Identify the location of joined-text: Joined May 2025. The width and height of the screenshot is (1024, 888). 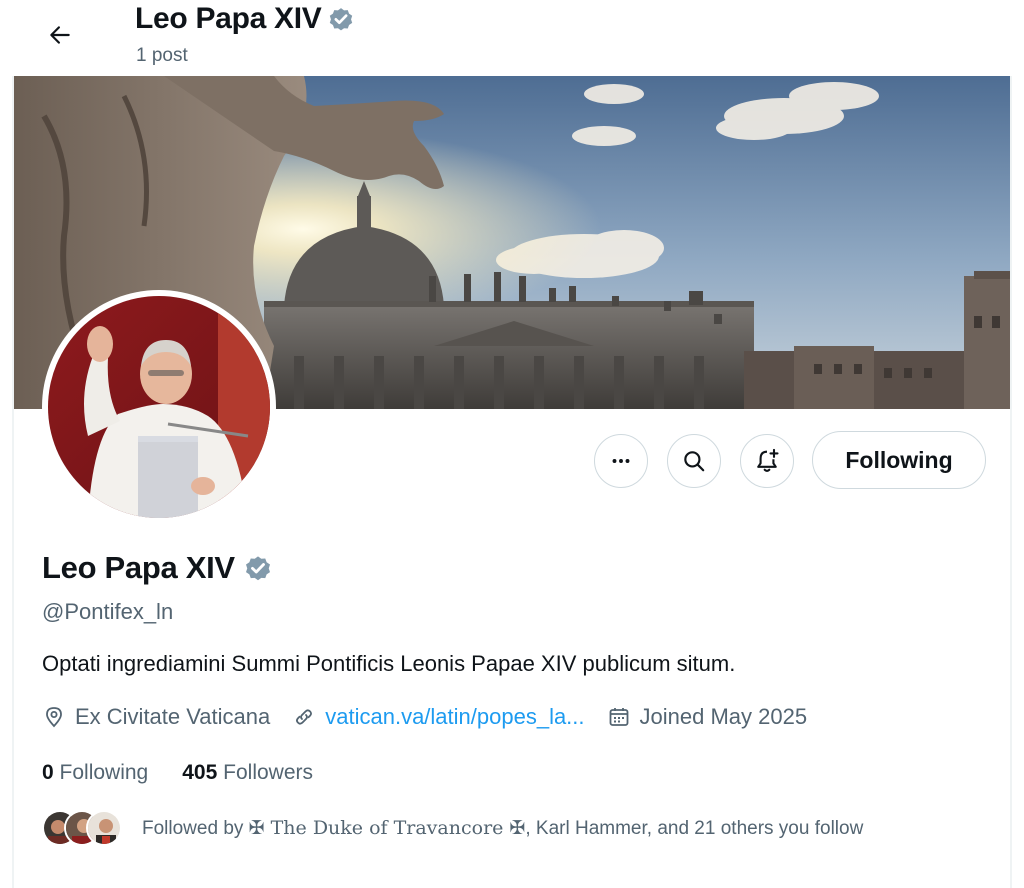
(723, 716).